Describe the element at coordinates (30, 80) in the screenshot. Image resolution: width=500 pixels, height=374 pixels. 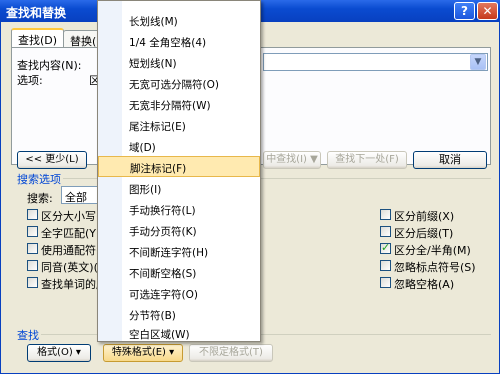
I see `options-label: 选项:` at that location.